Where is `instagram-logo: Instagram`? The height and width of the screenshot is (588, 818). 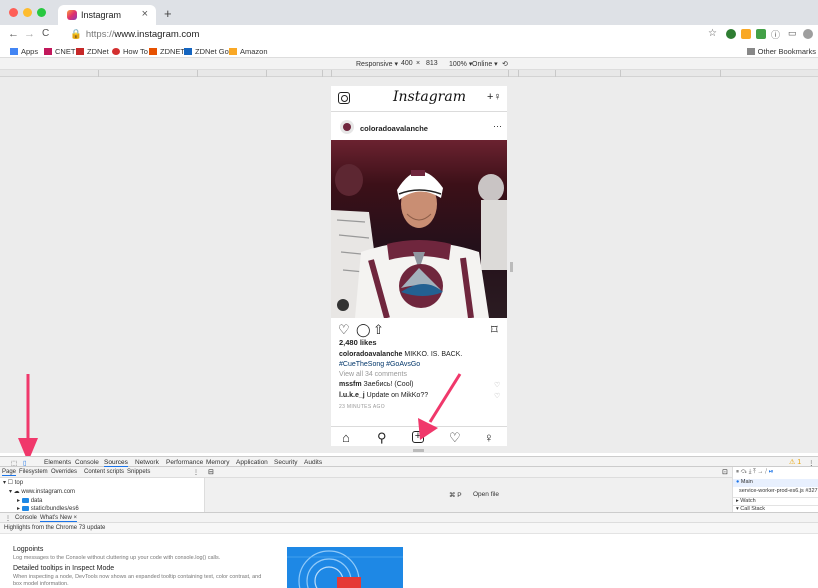 instagram-logo: Instagram is located at coordinates (429, 97).